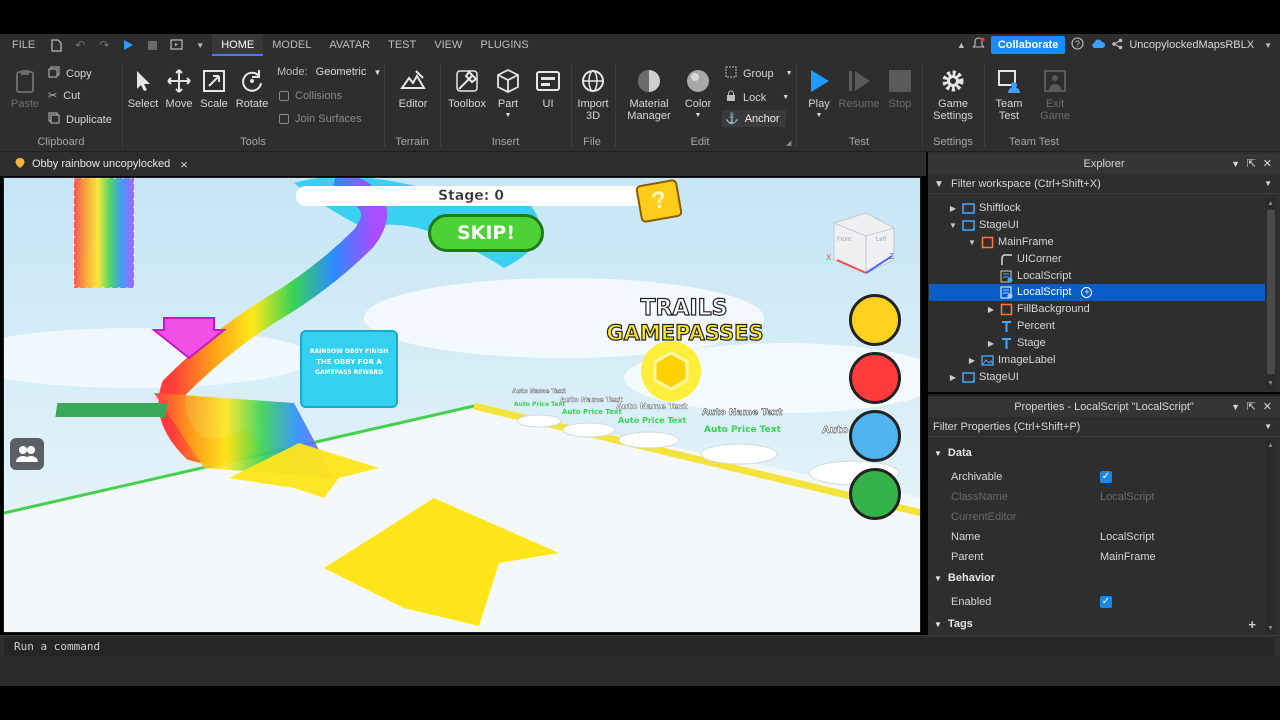  Describe the element at coordinates (284, 96) in the screenshot. I see `collisions-checkbox` at that location.